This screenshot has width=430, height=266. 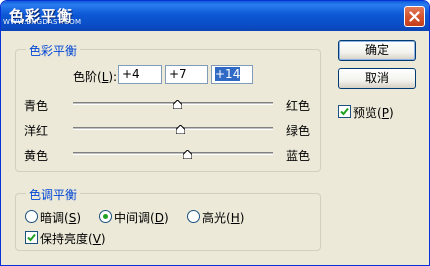 What do you see at coordinates (173, 153) in the screenshot?
I see `slider-track-yellow-blue` at bounding box center [173, 153].